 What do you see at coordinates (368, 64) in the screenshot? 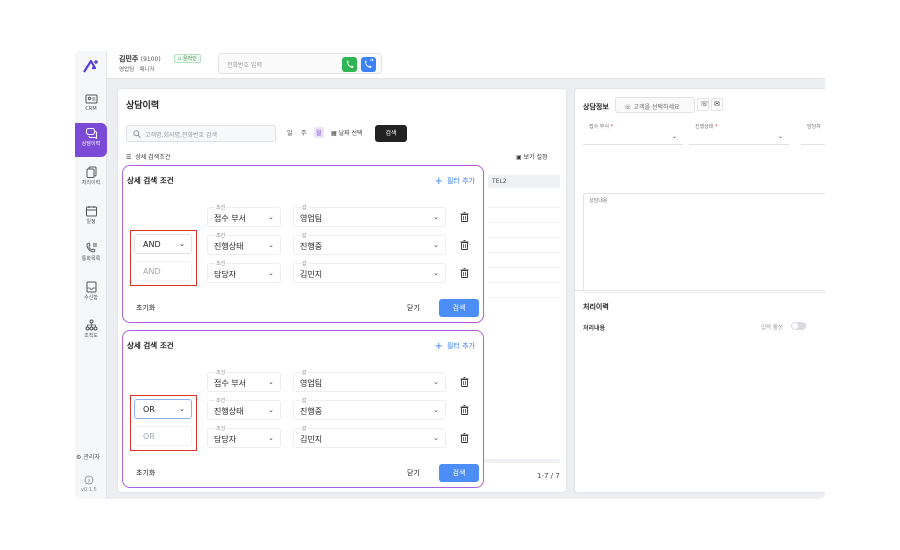
I see `transfer-call-button` at bounding box center [368, 64].